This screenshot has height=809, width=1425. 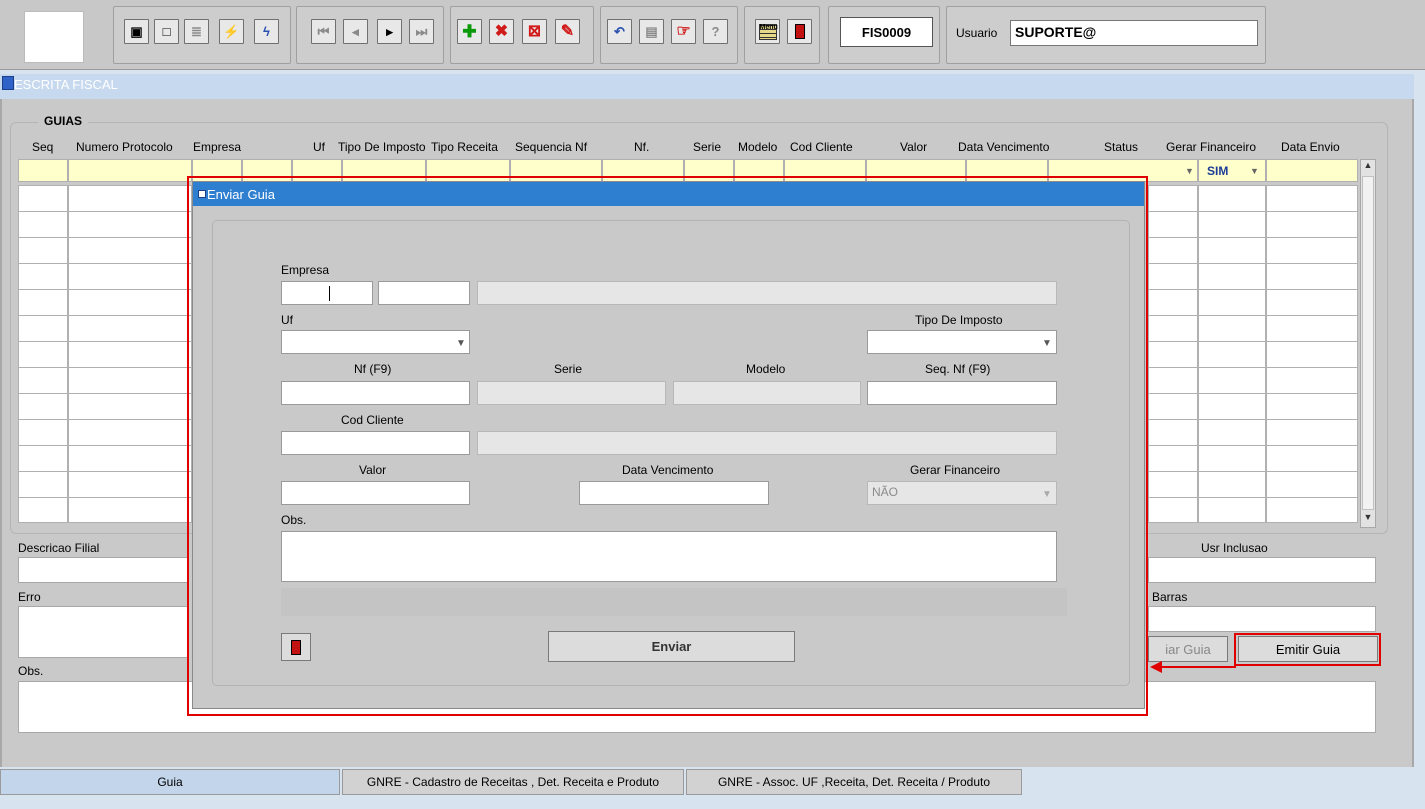 I want to click on window-icon: □, so click(x=166, y=31).